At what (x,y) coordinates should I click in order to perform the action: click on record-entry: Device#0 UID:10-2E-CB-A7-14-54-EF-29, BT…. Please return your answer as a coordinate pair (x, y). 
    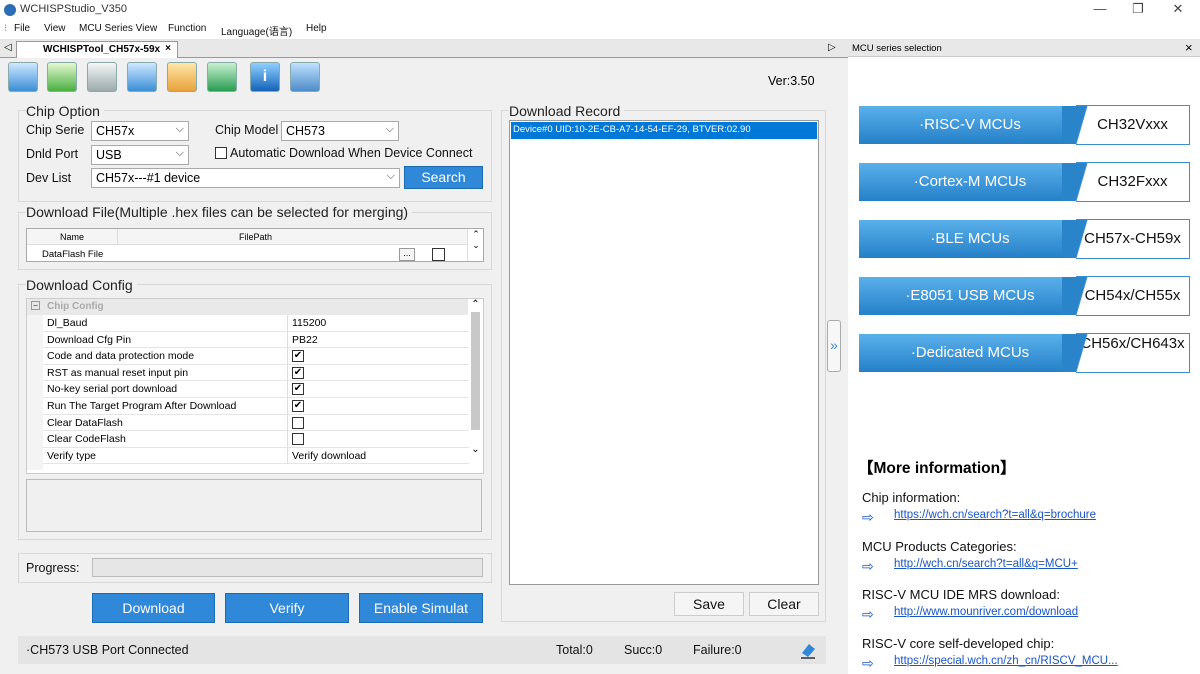
    Looking at the image, I should click on (664, 130).